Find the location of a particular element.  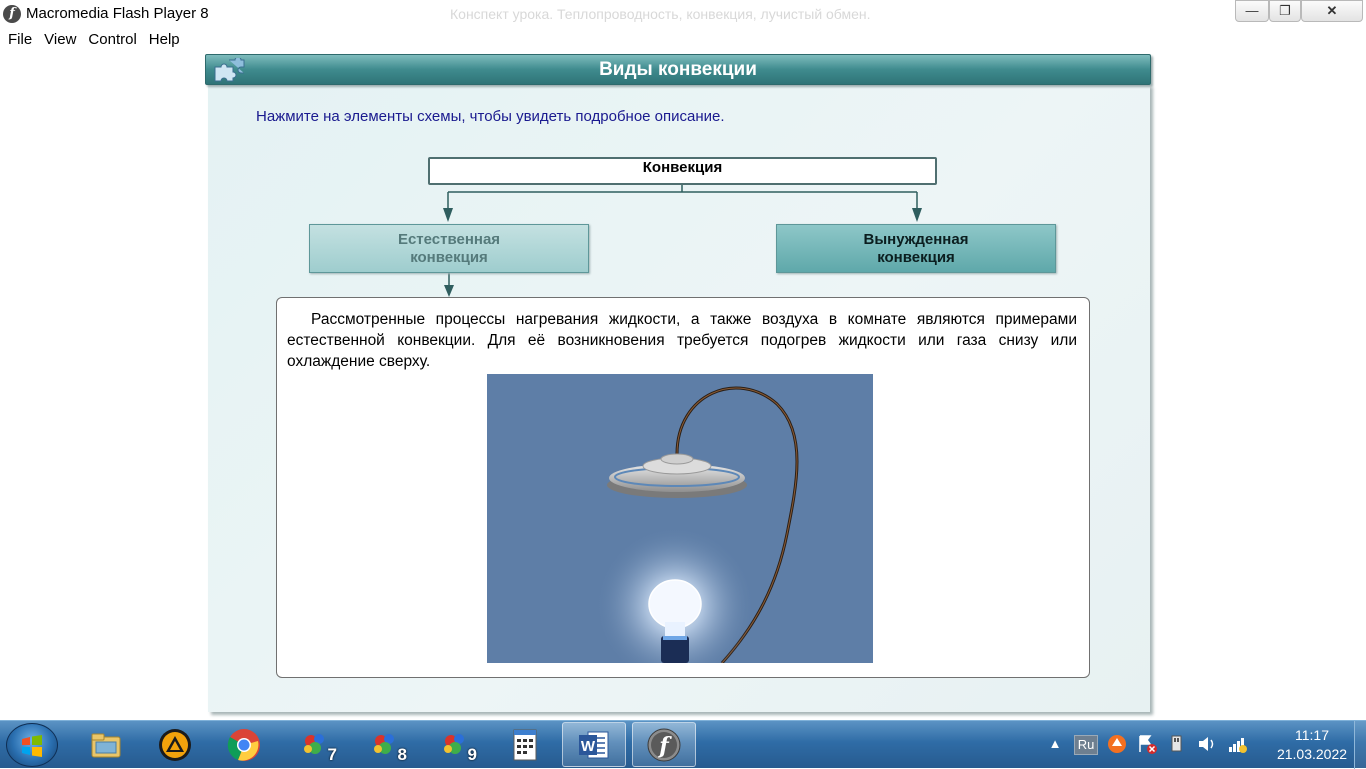

taskbar-explorer is located at coordinates (106, 744).